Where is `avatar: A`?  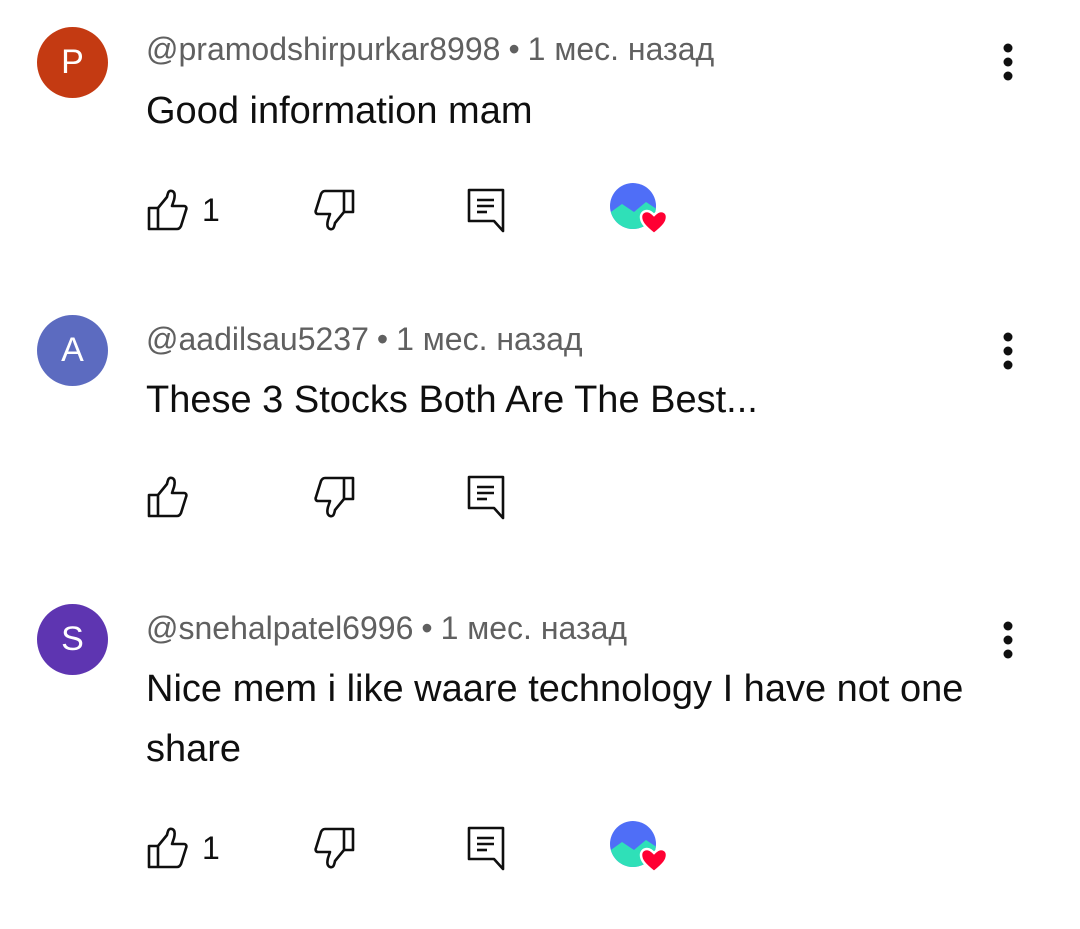
avatar: A is located at coordinates (72, 350).